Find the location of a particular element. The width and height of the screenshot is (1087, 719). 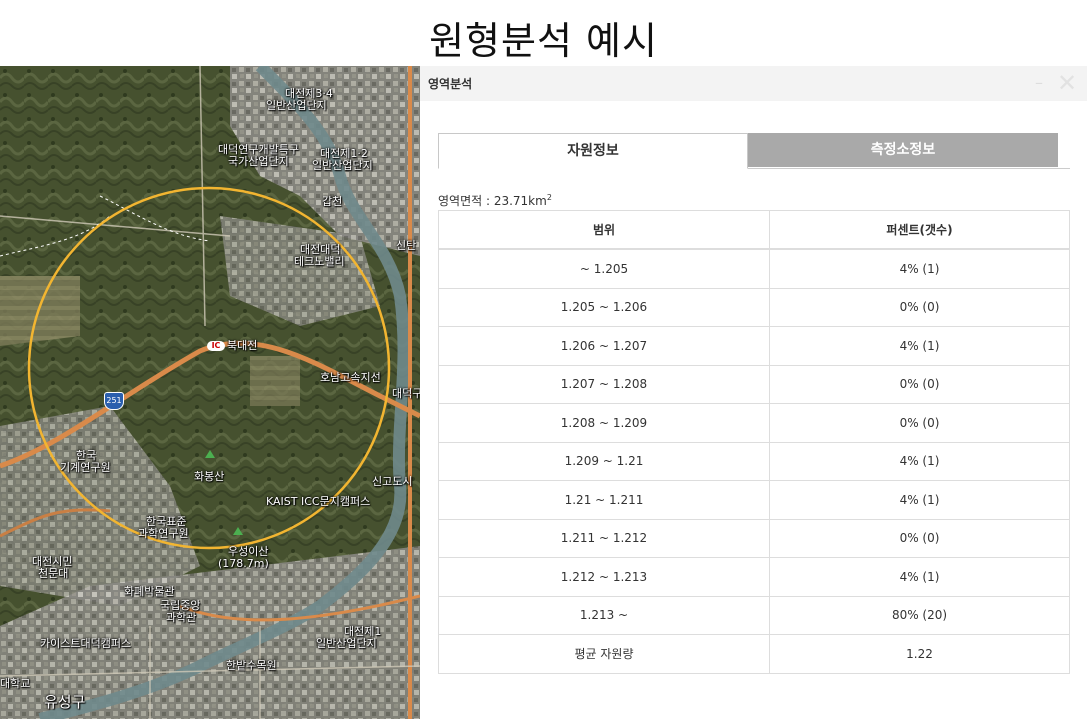

table-row: 1.21 ~ 1.211 4% (1) is located at coordinates (754, 500).